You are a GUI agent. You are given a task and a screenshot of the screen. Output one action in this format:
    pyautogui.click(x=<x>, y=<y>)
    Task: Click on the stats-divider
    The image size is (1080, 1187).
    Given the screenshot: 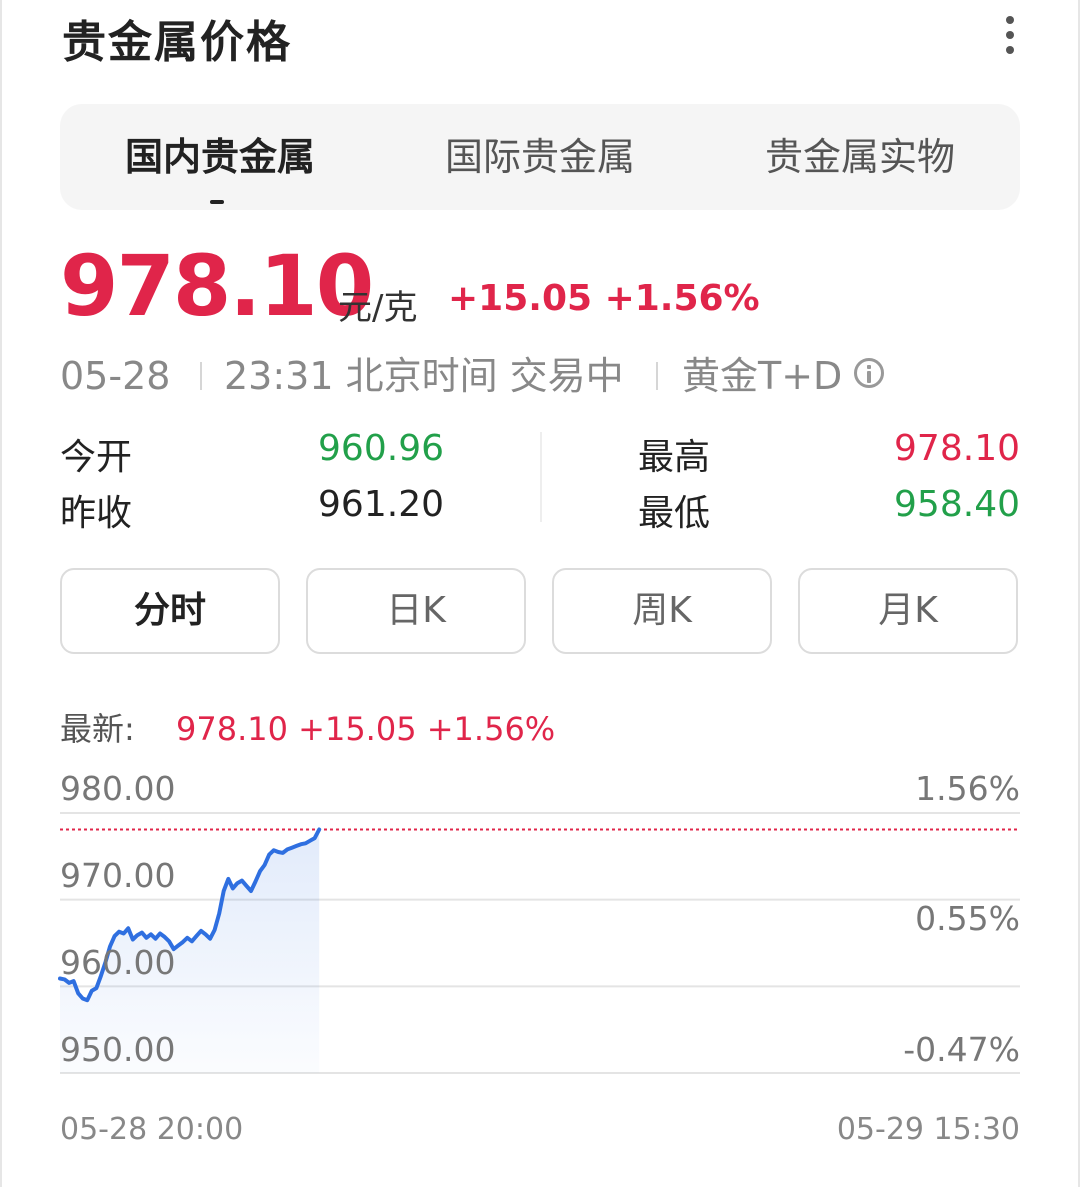 What is the action you would take?
    pyautogui.click(x=541, y=477)
    